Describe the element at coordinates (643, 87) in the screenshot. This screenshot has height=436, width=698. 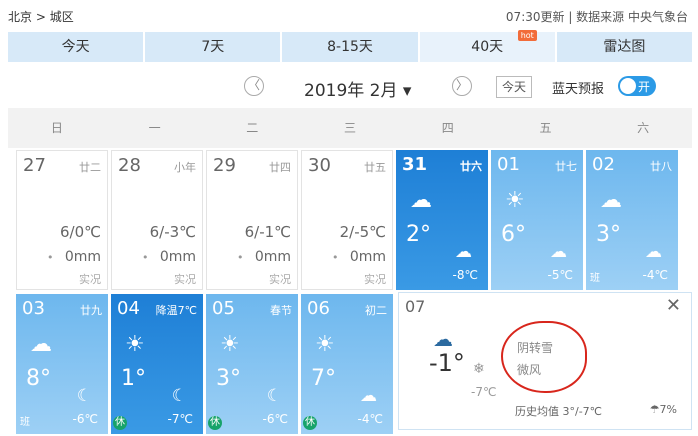
I see `toggle-label: 开` at that location.